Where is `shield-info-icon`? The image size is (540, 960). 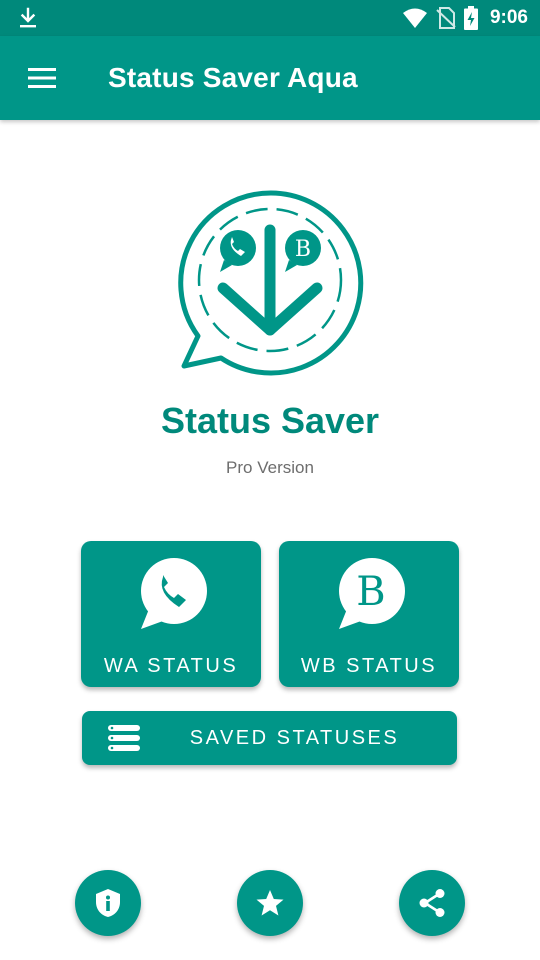
shield-info-icon is located at coordinates (108, 903).